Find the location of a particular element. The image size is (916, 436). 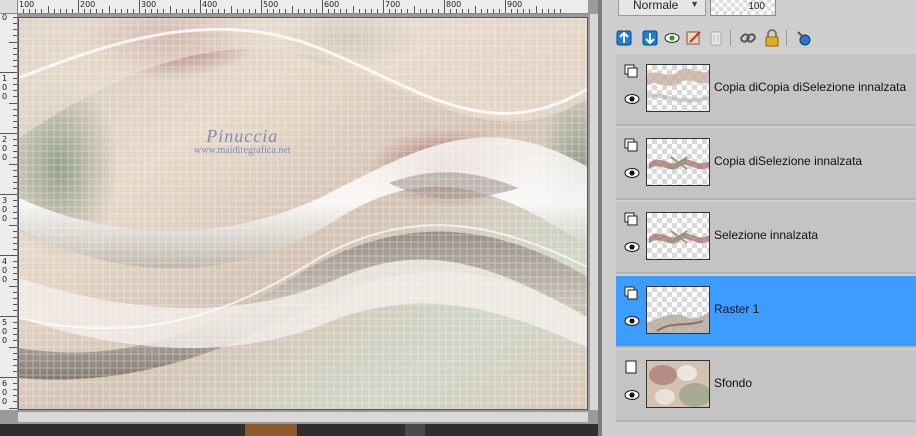

layer-row: Raster 1 is located at coordinates (766, 312).